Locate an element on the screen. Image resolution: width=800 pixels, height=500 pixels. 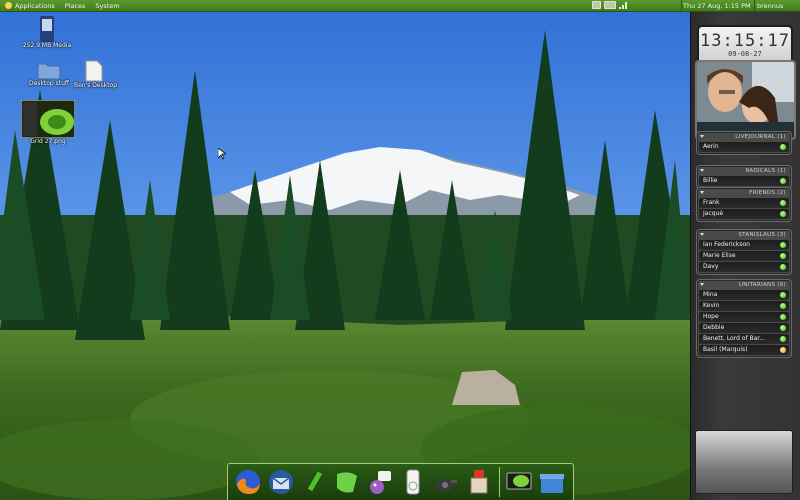
volume-icon is located at coordinates (610, 5).